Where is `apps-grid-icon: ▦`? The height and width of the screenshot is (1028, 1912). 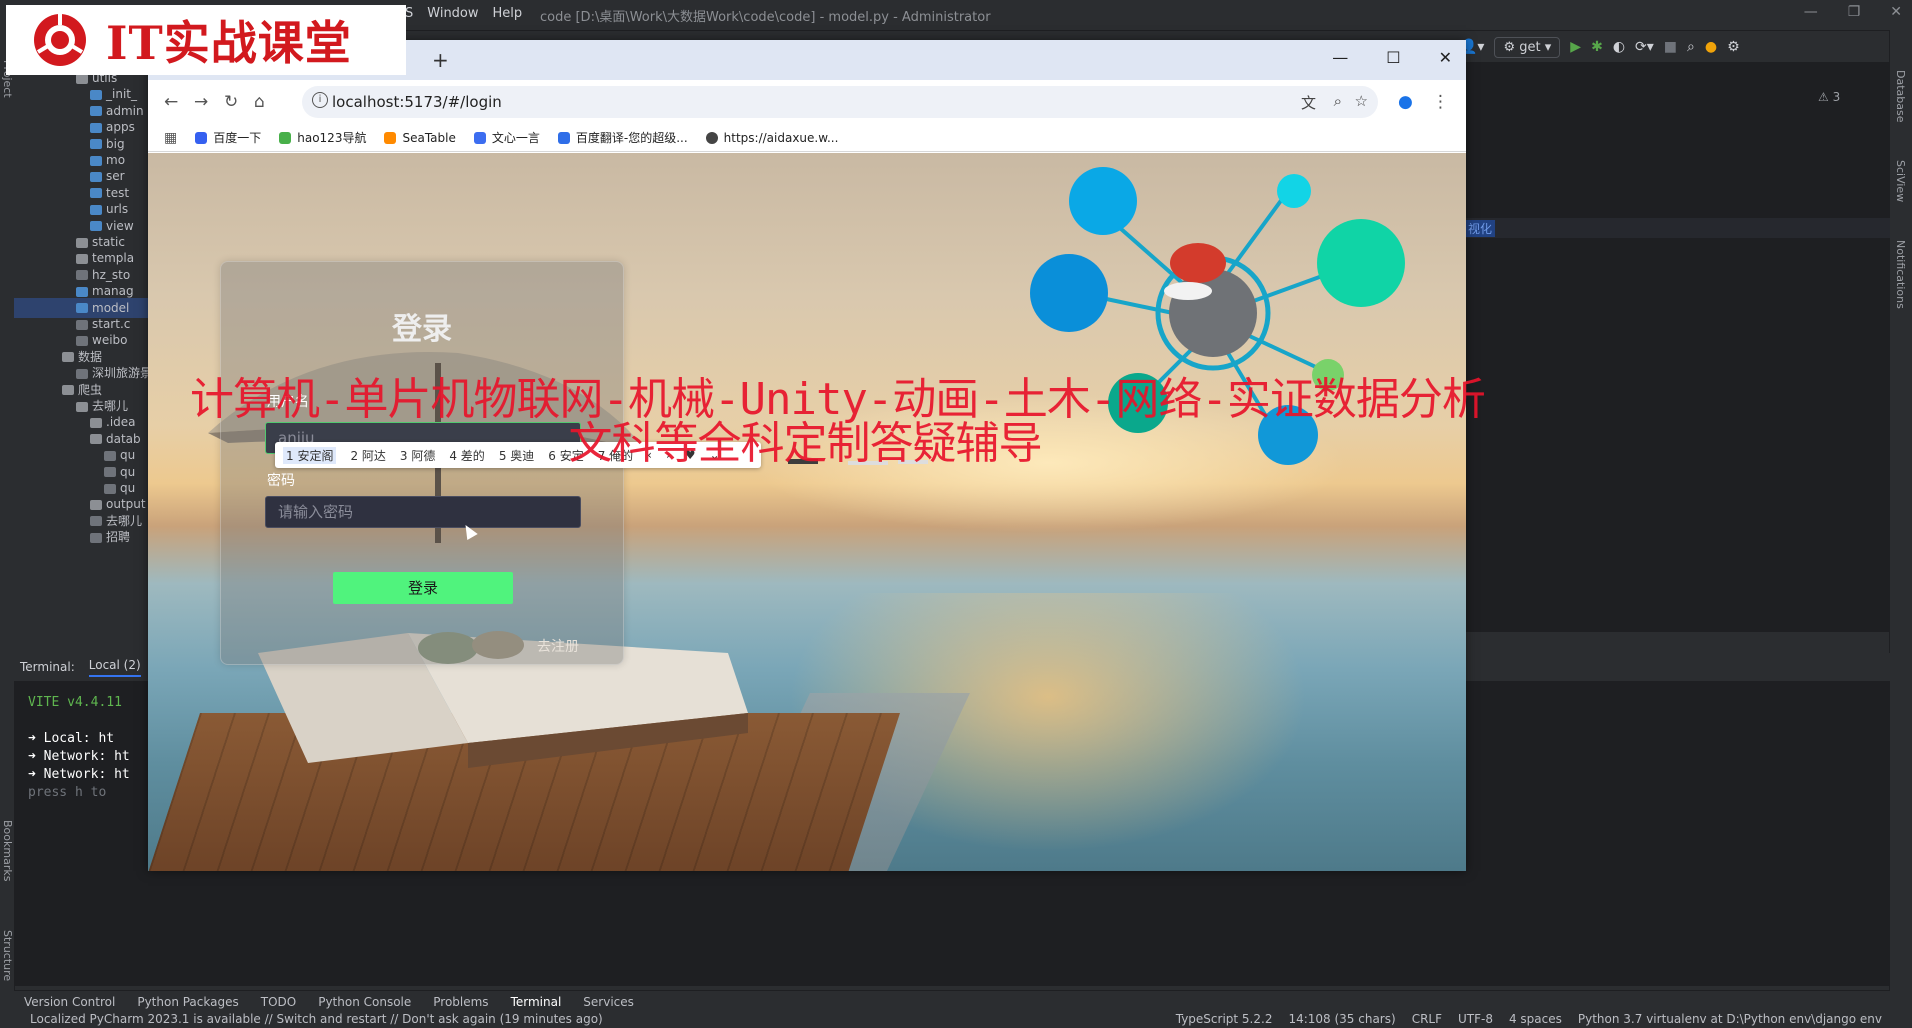 apps-grid-icon: ▦ is located at coordinates (170, 138).